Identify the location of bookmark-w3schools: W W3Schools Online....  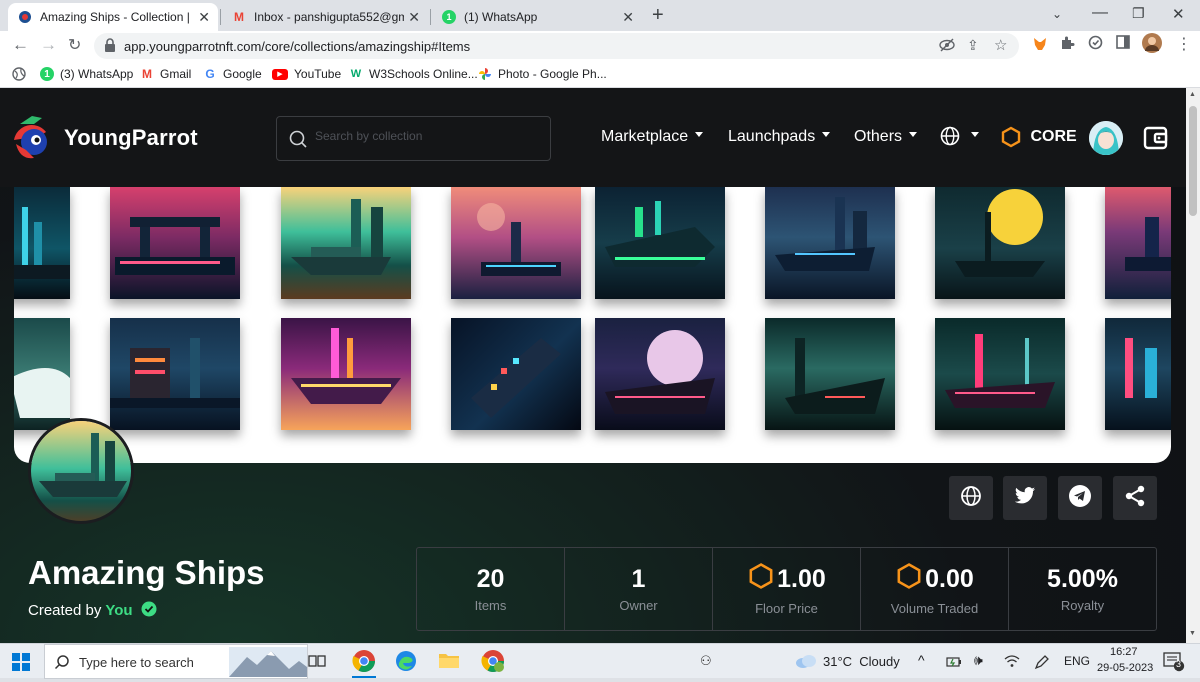
(413, 74).